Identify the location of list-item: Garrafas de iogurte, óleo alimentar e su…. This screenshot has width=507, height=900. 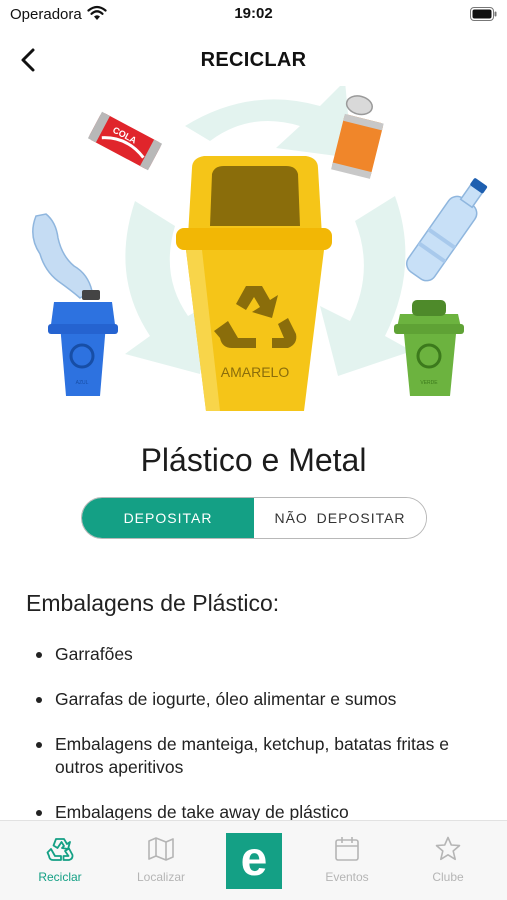
(261, 699).